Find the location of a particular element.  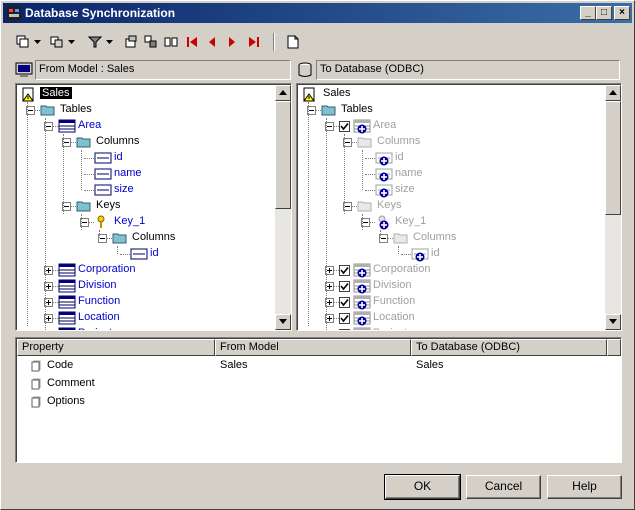

properties-icon is located at coordinates (131, 42).